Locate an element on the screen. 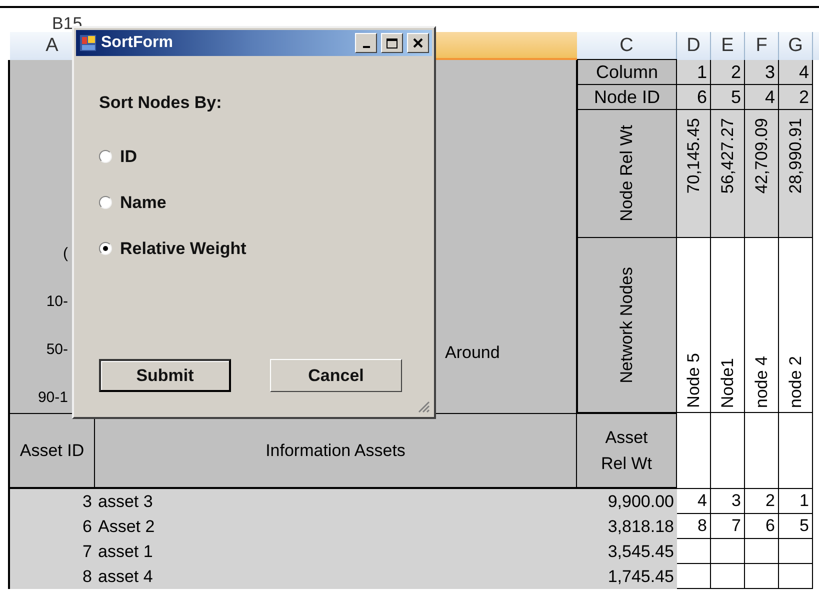 Image resolution: width=819 pixels, height=590 pixels. cell-value: asset 1 is located at coordinates (125, 551).